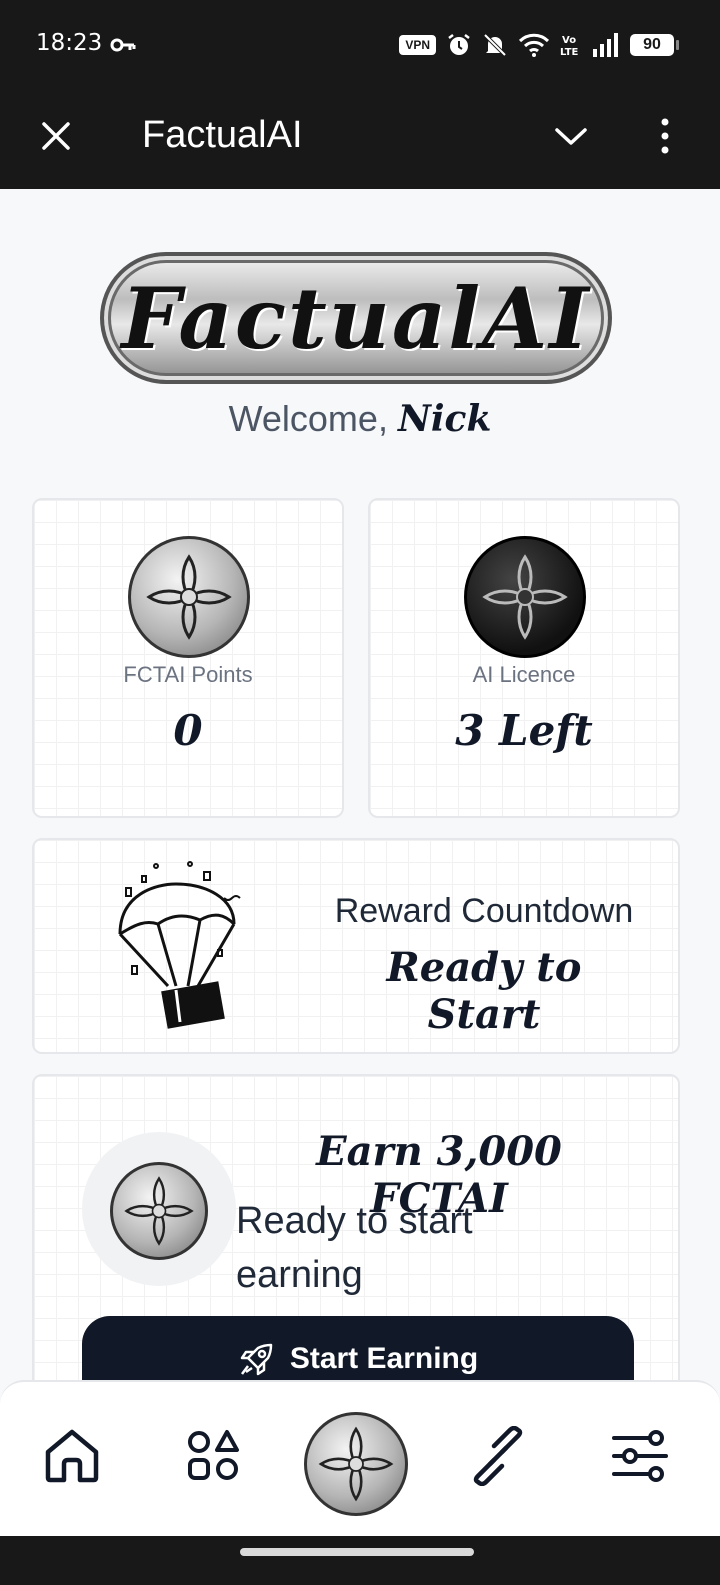 The height and width of the screenshot is (1585, 720). Describe the element at coordinates (384, 1358) in the screenshot. I see `start-earning-label: Start Earning` at that location.